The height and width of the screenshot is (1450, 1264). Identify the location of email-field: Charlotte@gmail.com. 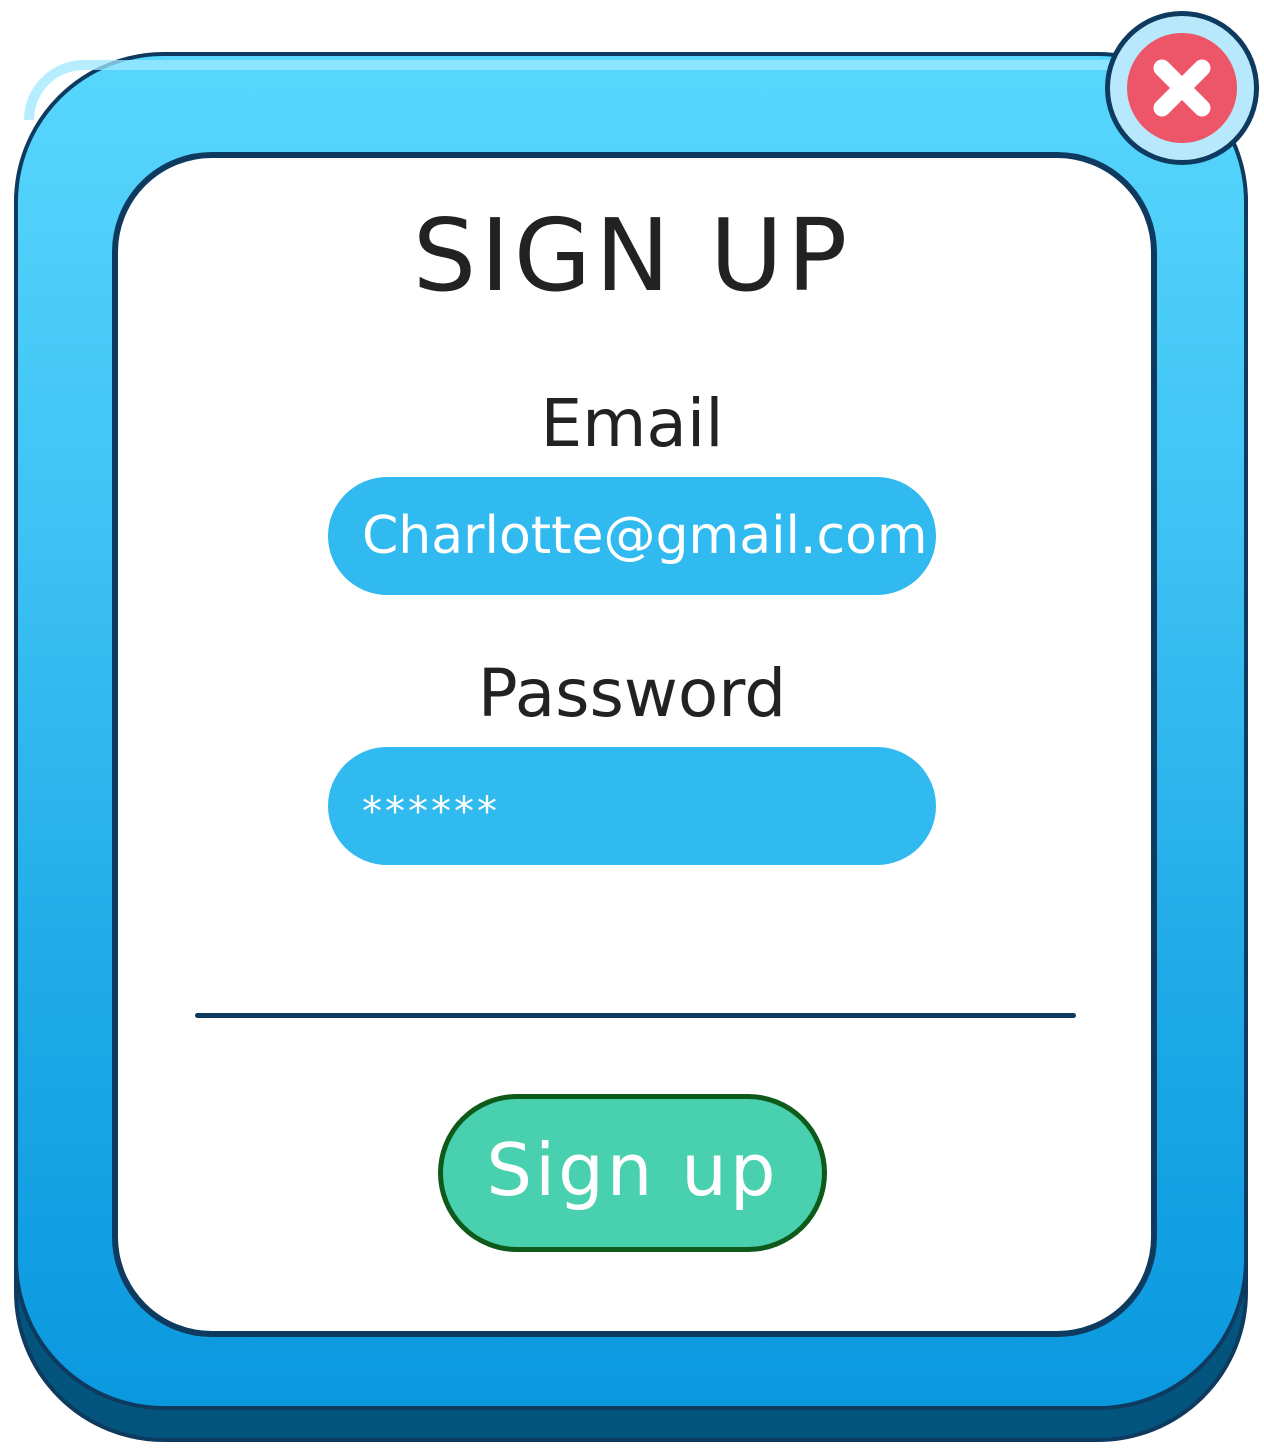
(632, 536).